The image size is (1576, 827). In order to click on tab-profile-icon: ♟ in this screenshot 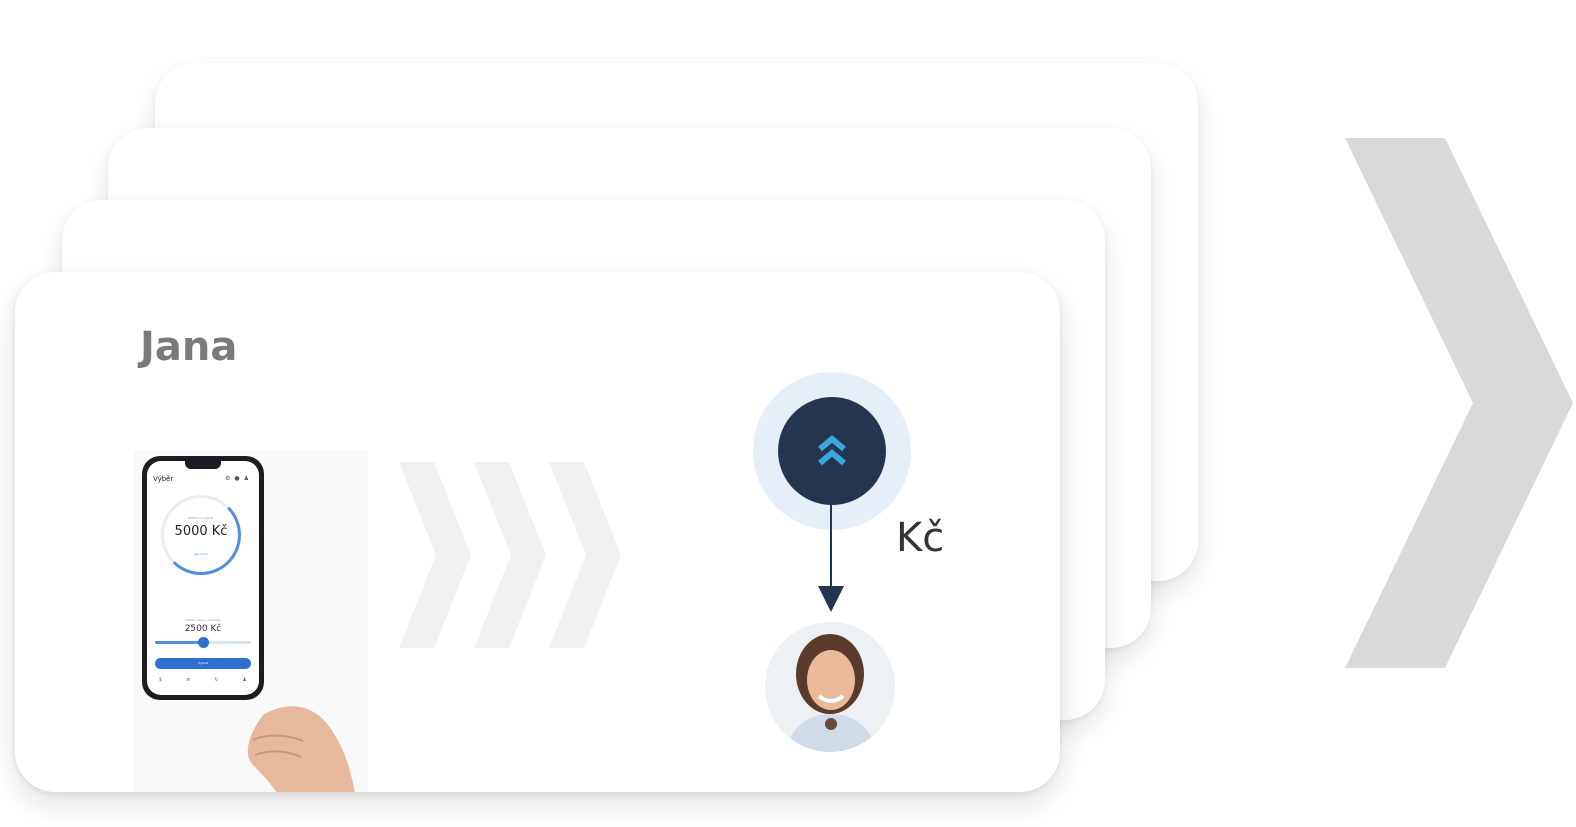, I will do `click(244, 684)`.